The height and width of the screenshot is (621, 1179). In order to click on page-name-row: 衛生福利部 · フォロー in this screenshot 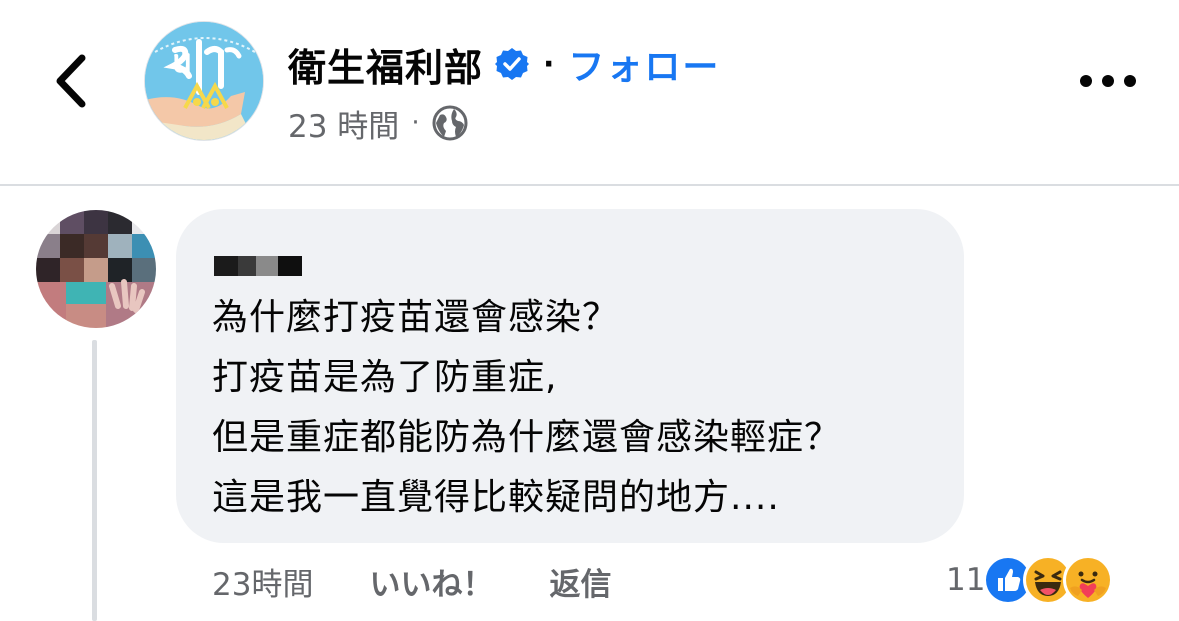, I will do `click(504, 64)`.